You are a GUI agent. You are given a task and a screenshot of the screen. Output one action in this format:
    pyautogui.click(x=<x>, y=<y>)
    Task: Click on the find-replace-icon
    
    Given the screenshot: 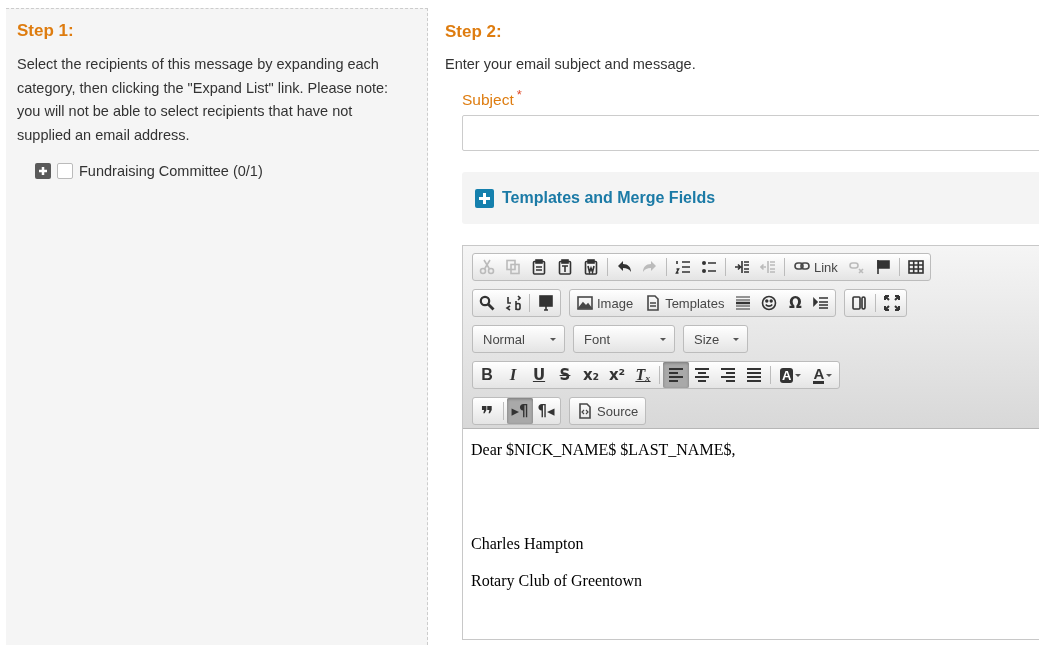 What is the action you would take?
    pyautogui.click(x=513, y=303)
    